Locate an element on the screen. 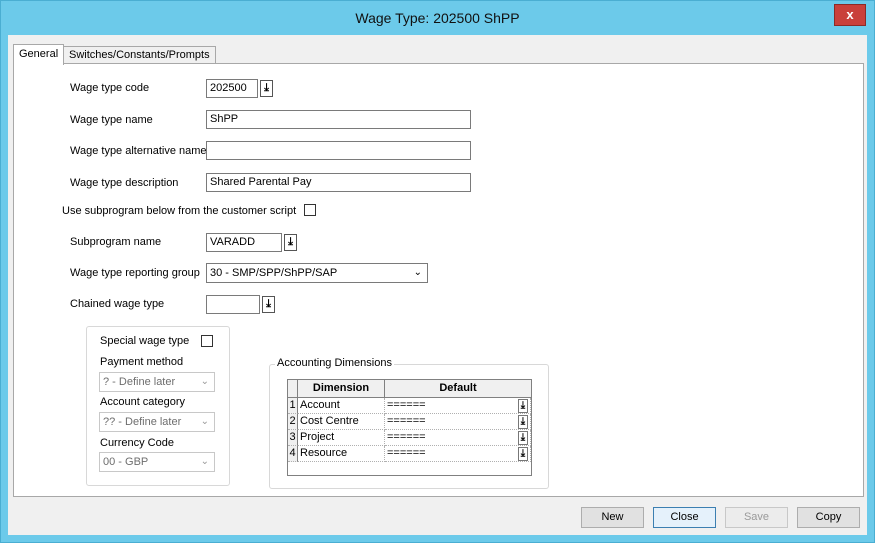 This screenshot has height=543, width=875. wage-type-description-input: Shared Parental Pay is located at coordinates (338, 182).